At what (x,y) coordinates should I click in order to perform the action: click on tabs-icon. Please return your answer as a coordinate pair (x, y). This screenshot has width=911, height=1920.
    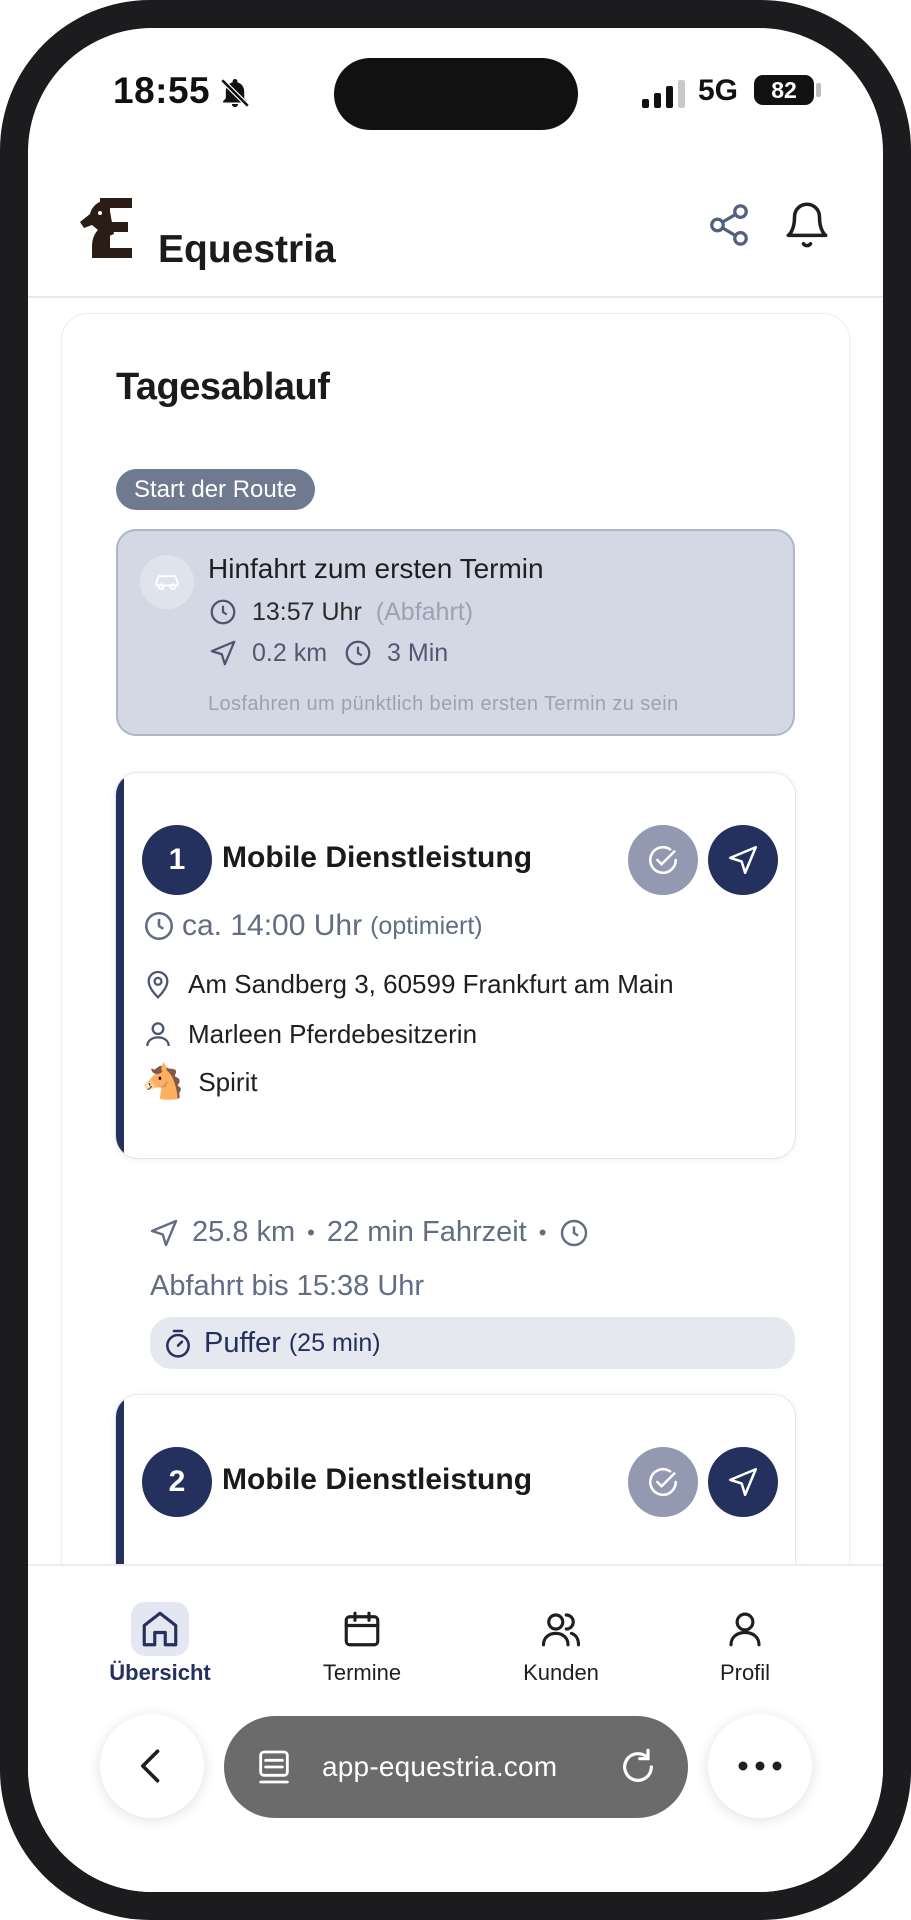
    Looking at the image, I should click on (274, 1767).